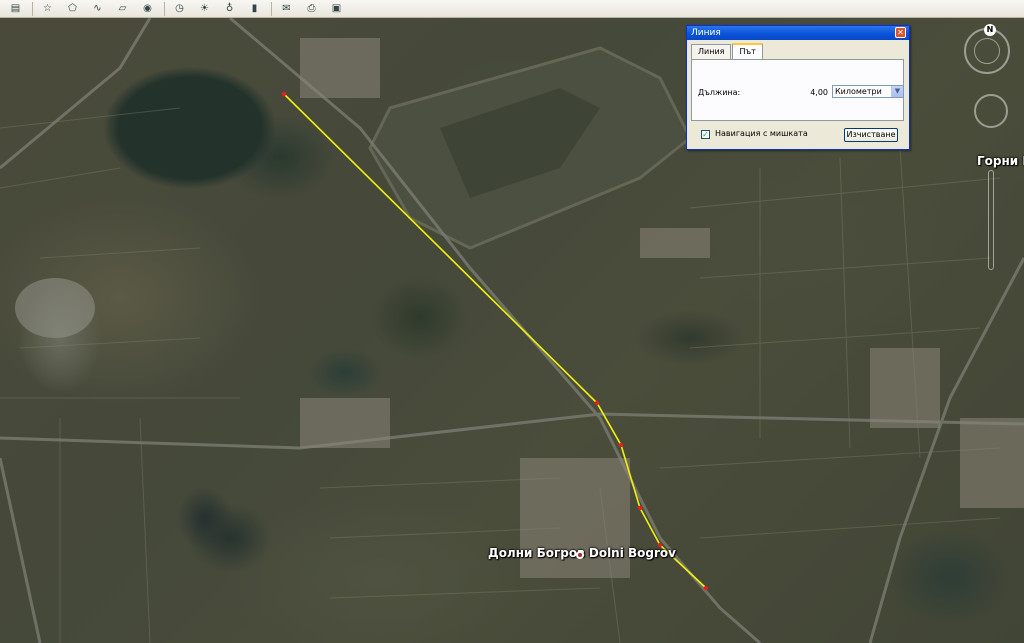  What do you see at coordinates (512, 9) in the screenshot?
I see `toolbar: ▤ ☆ ⬠ ∿ ▱ ◉ ◷ ☀ ♁ ▮ ✉ ⎙ ▣` at bounding box center [512, 9].